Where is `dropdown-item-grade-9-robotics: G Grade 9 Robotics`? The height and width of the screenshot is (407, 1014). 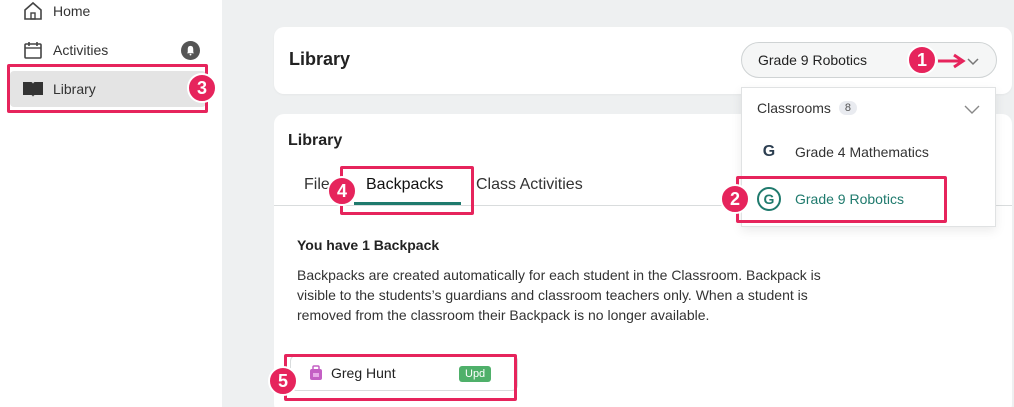
dropdown-item-grade-9-robotics: G Grade 9 Robotics is located at coordinates (830, 199).